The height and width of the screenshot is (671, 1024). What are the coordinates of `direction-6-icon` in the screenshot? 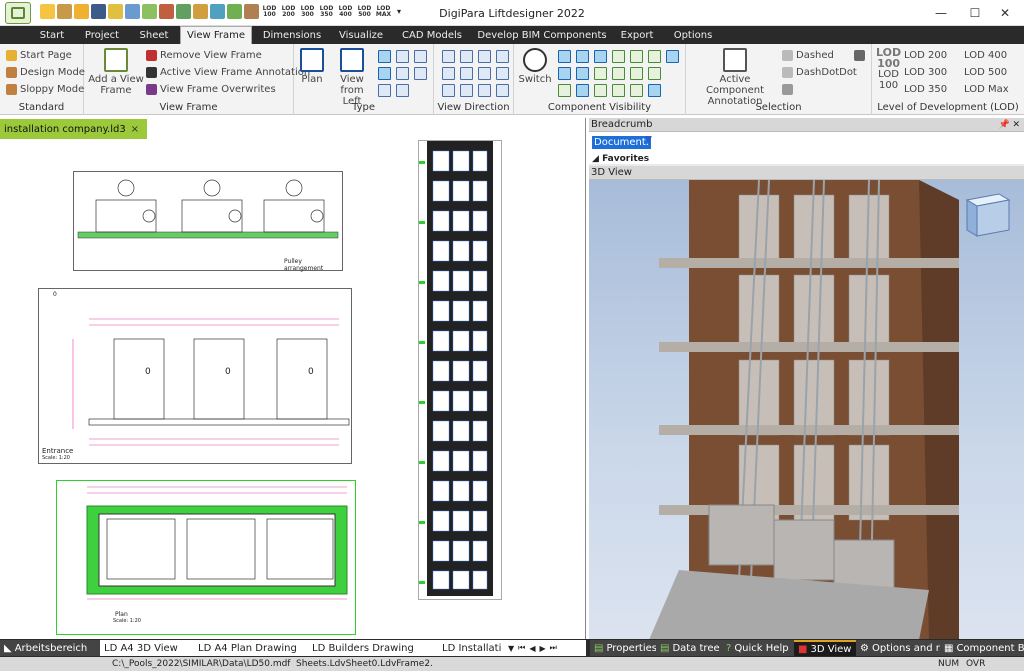 It's located at (466, 73).